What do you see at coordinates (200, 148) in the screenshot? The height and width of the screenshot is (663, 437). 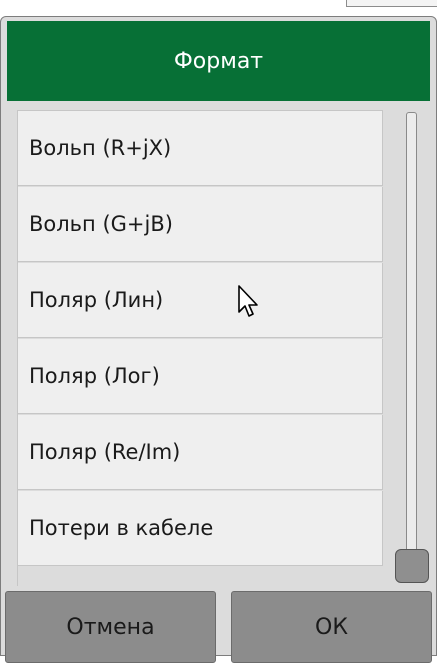 I see `list-item-smith-rjx: Вольп (R+jX)` at bounding box center [200, 148].